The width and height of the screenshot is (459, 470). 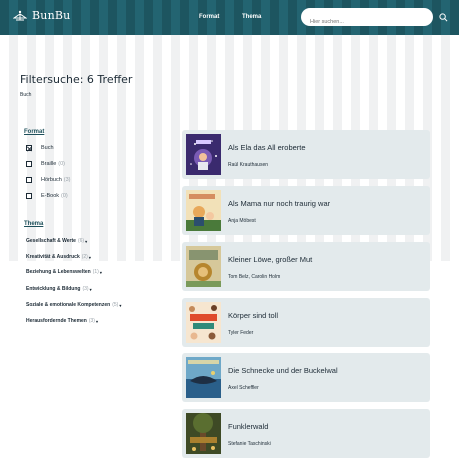 I want to click on theme-label: Kreativität & Ausdruck, so click(x=53, y=257).